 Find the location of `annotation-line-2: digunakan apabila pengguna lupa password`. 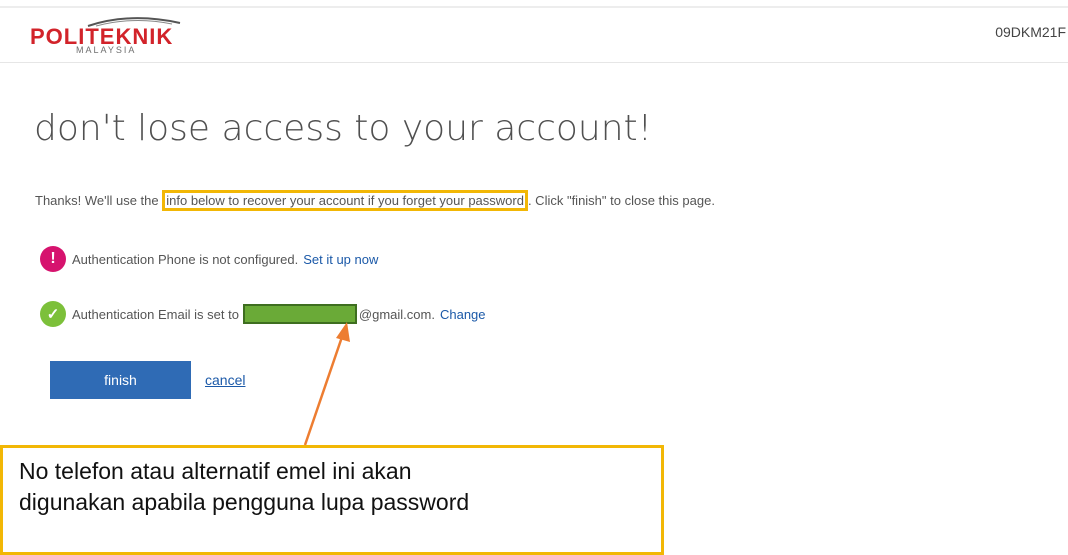

annotation-line-2: digunakan apabila pengguna lupa password is located at coordinates (244, 502).